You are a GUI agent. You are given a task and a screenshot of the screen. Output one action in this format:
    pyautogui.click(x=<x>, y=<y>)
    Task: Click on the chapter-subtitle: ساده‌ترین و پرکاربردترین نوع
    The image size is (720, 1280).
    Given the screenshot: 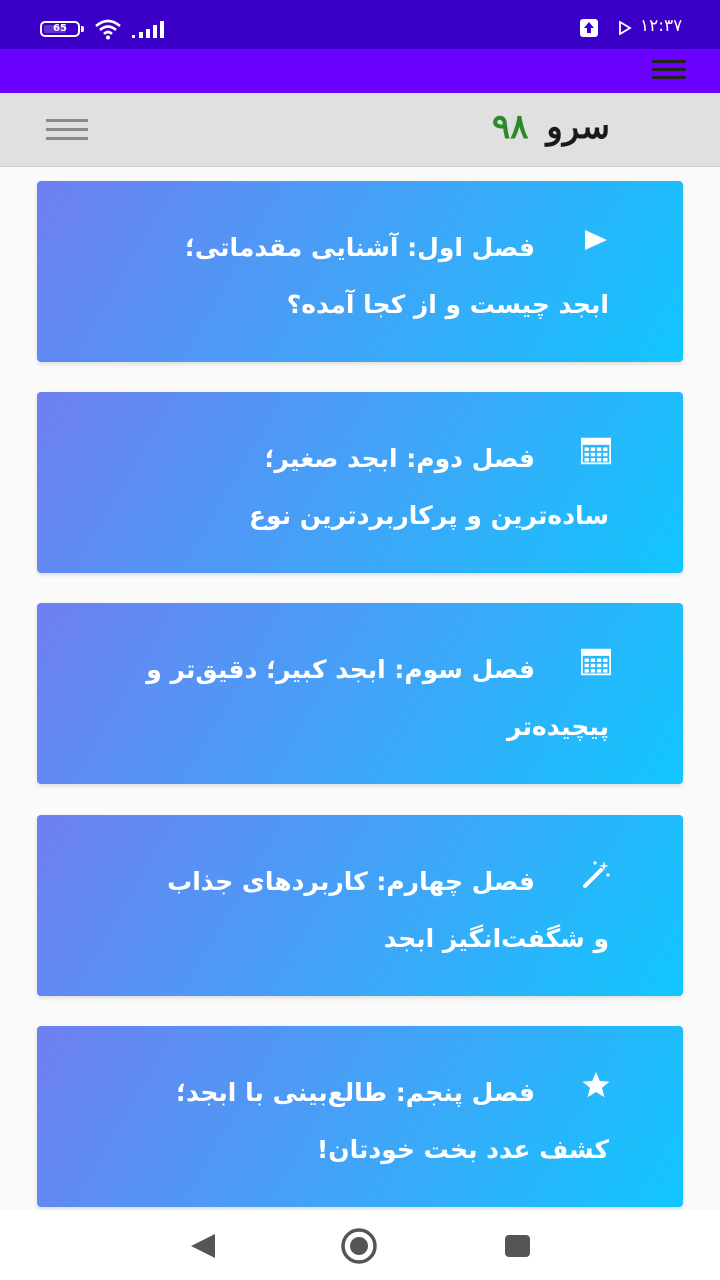 What is the action you would take?
    pyautogui.click(x=428, y=515)
    